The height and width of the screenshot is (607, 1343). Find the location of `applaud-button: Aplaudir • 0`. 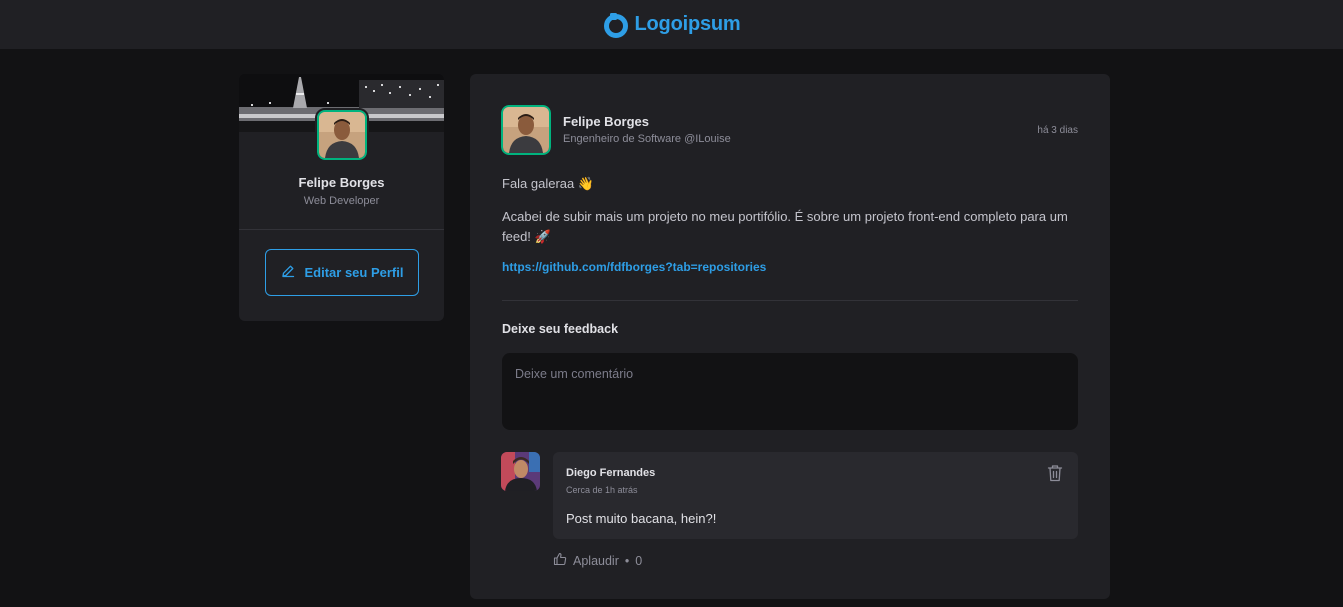

applaud-button: Aplaudir • 0 is located at coordinates (597, 560).